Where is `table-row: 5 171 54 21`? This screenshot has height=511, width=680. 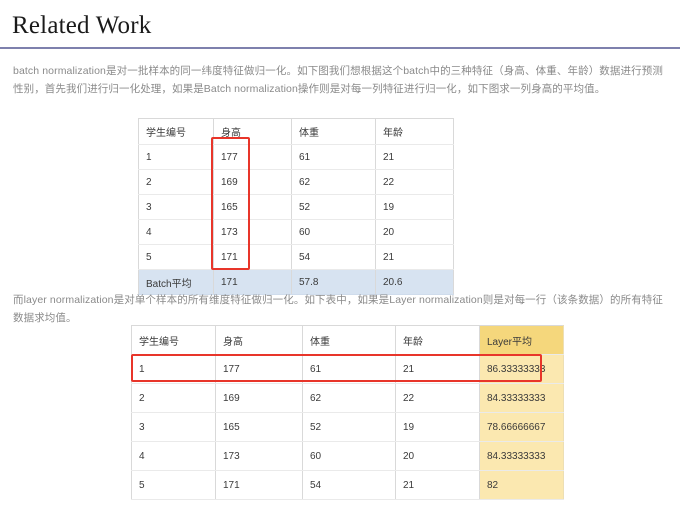 table-row: 5 171 54 21 is located at coordinates (296, 257).